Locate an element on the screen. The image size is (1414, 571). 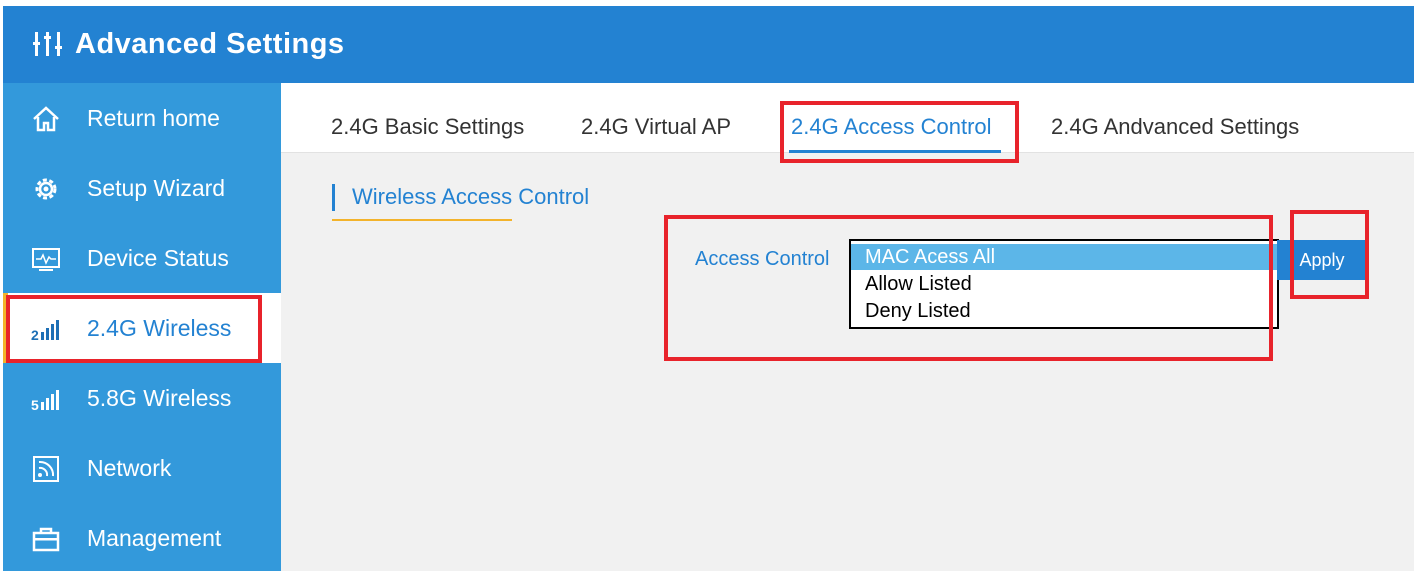
annotation-box-apply is located at coordinates (1329, 254).